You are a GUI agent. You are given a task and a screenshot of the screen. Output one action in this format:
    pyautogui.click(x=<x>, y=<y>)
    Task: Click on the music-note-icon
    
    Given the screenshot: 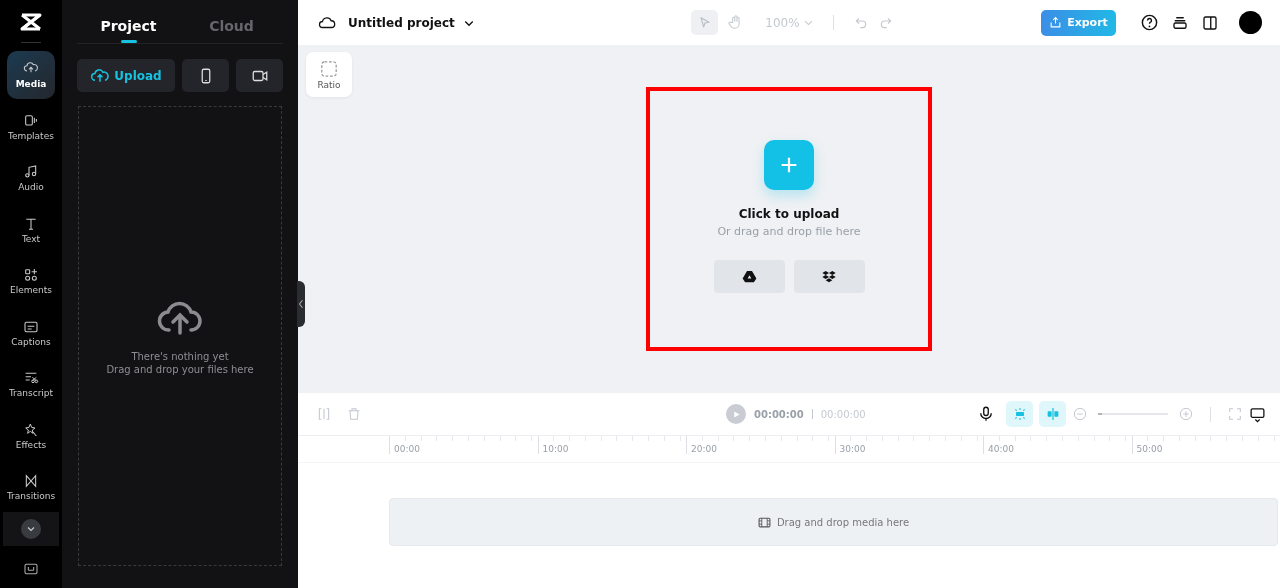 What is the action you would take?
    pyautogui.click(x=31, y=172)
    